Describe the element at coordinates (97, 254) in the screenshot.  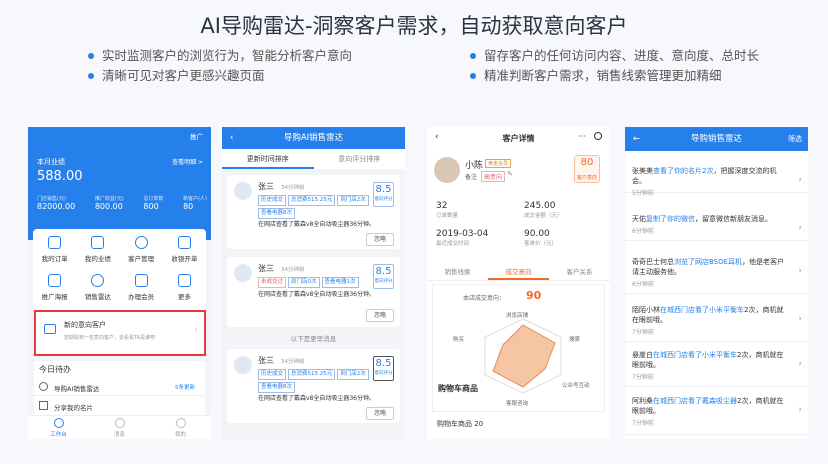
I see `grid-item-performance: 我的业绩` at that location.